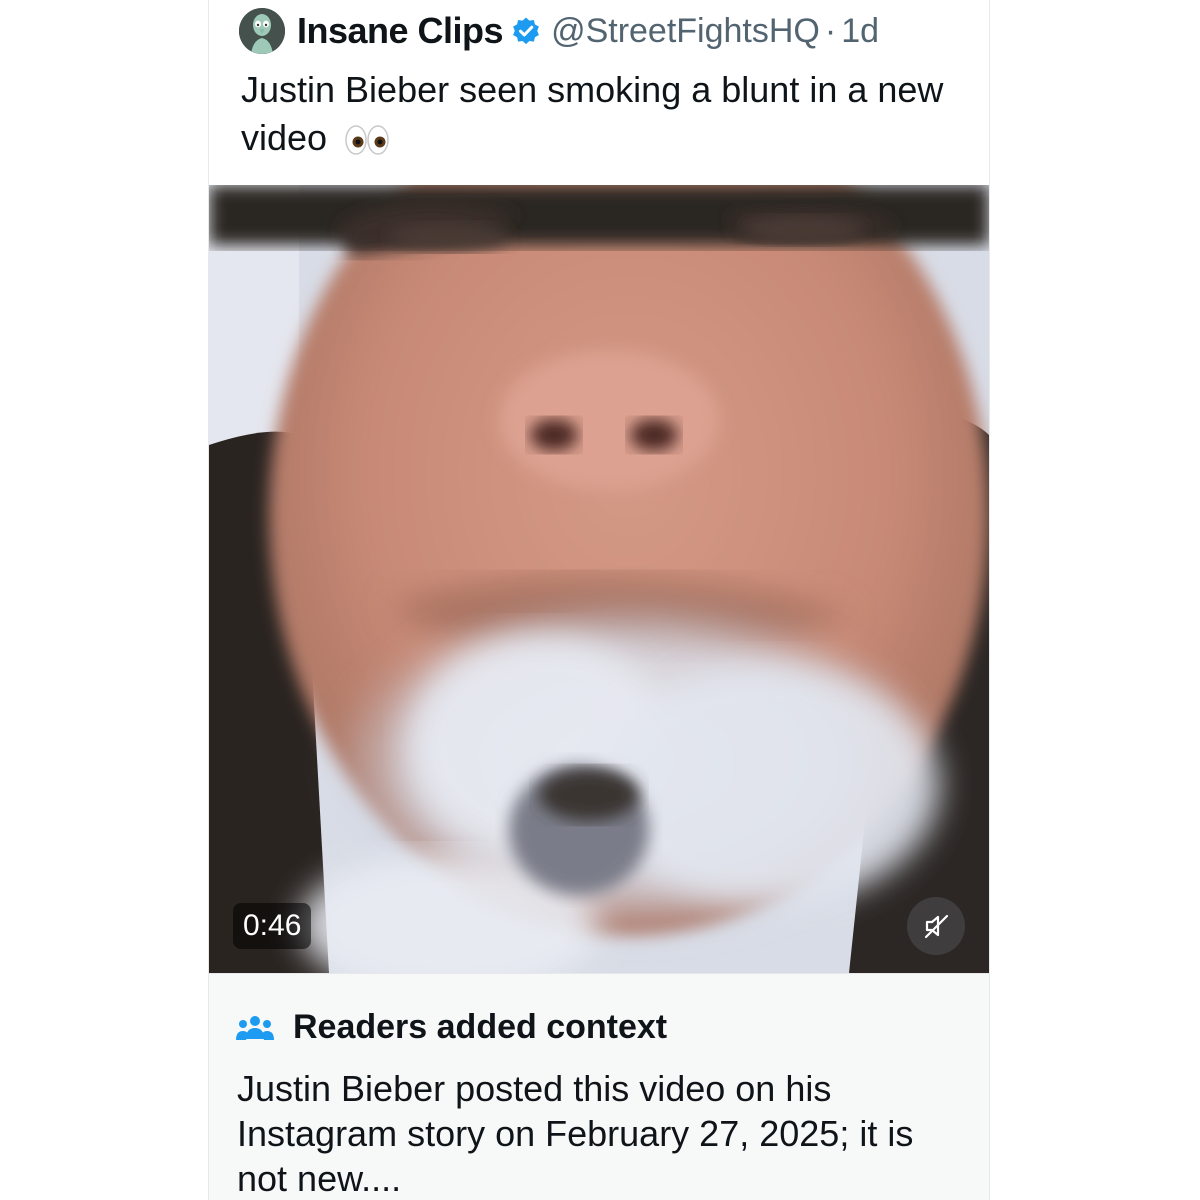 The width and height of the screenshot is (1200, 1200). What do you see at coordinates (480, 1027) in the screenshot?
I see `community-note-title: Readers added context` at bounding box center [480, 1027].